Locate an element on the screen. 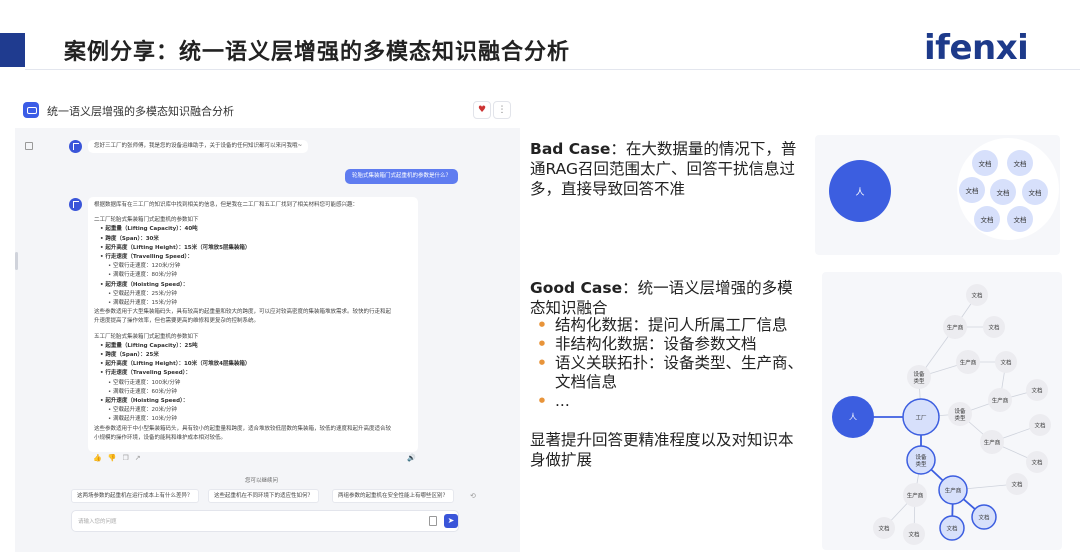  answer-line: • 空载行走速度：120米/分钟 is located at coordinates (144, 266).